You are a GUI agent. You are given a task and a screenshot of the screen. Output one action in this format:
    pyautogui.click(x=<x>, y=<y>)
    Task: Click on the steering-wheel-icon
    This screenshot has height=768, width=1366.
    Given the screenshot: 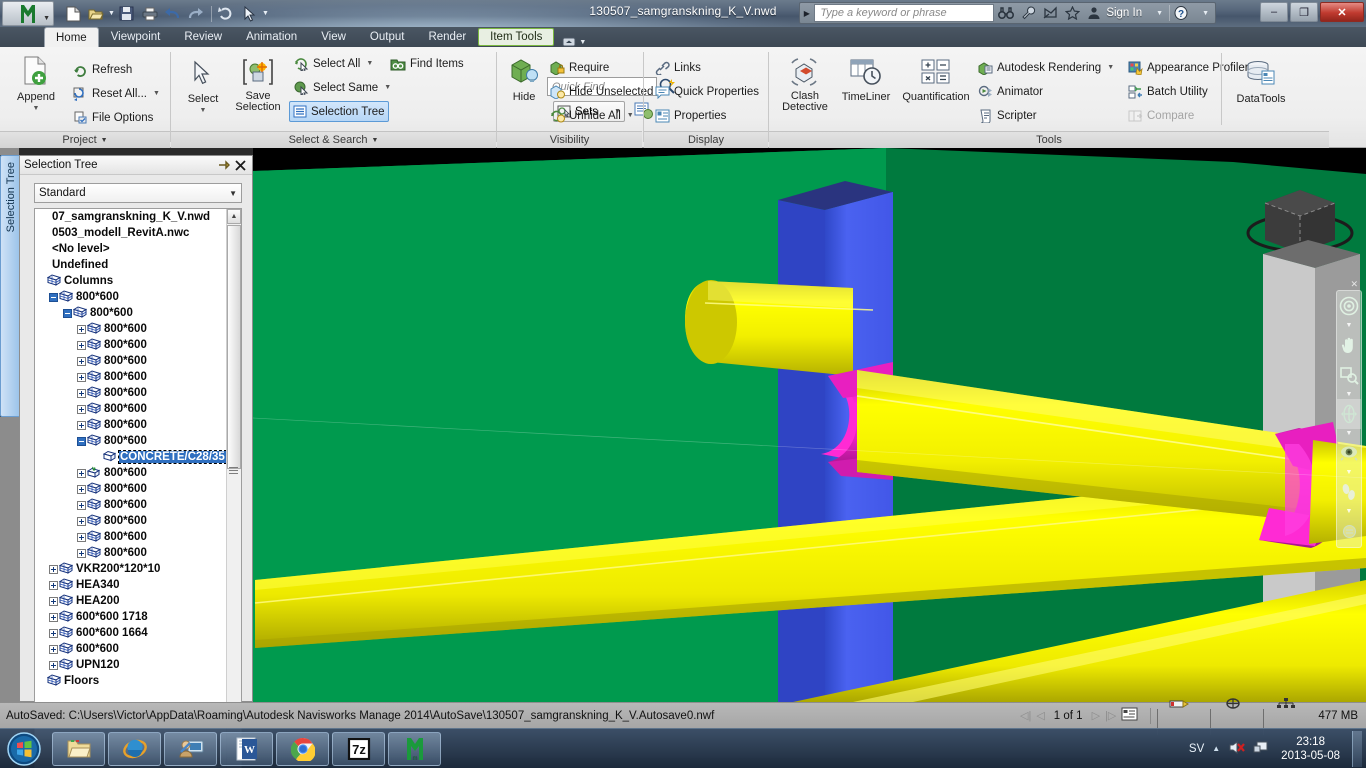 What is the action you would take?
    pyautogui.click(x=1349, y=306)
    